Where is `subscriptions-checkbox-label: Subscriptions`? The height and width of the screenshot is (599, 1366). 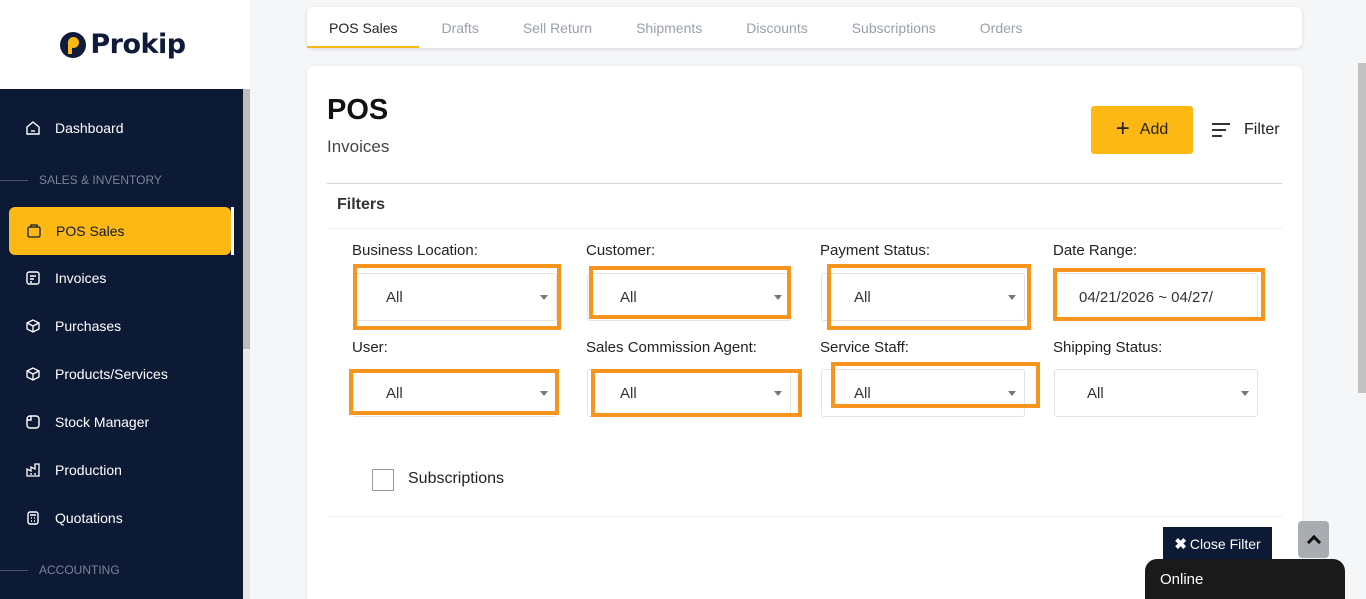
subscriptions-checkbox-label: Subscriptions is located at coordinates (456, 478).